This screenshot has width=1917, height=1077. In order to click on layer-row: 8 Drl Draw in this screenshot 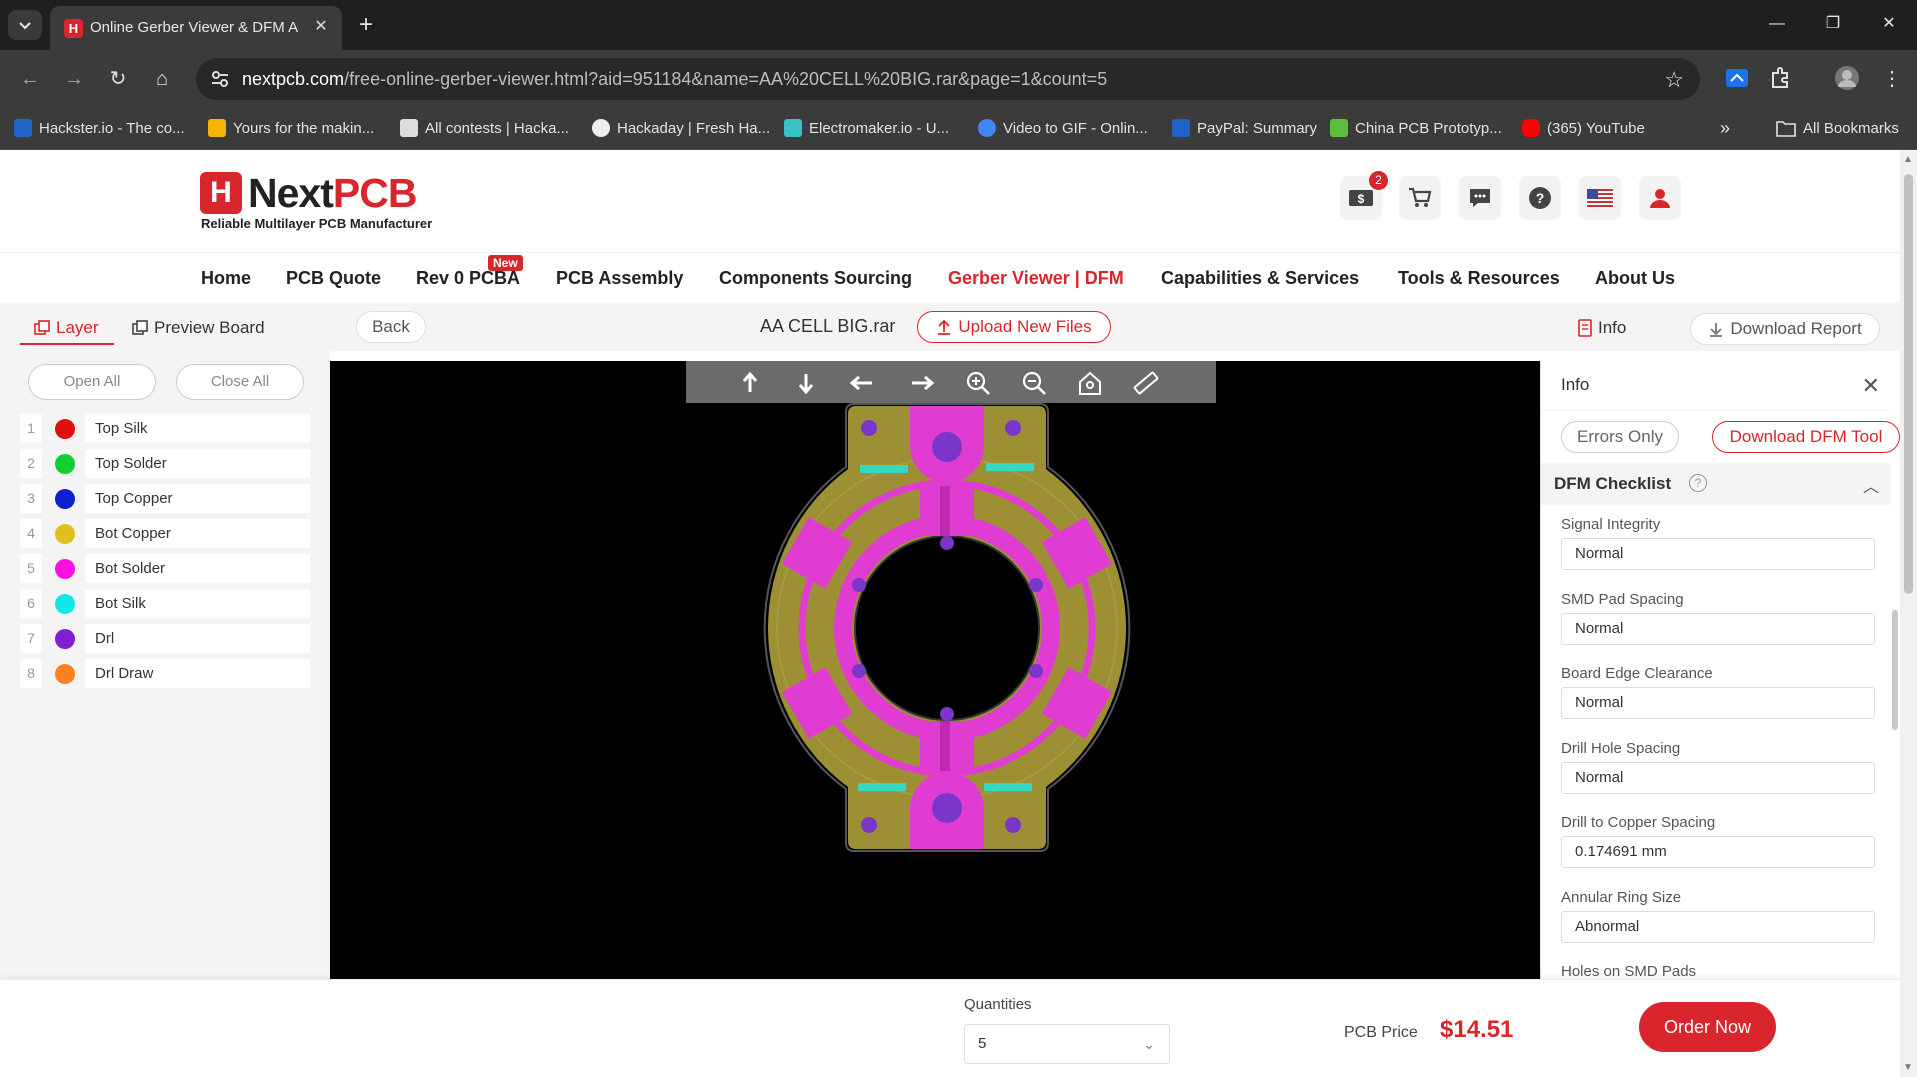, I will do `click(165, 673)`.